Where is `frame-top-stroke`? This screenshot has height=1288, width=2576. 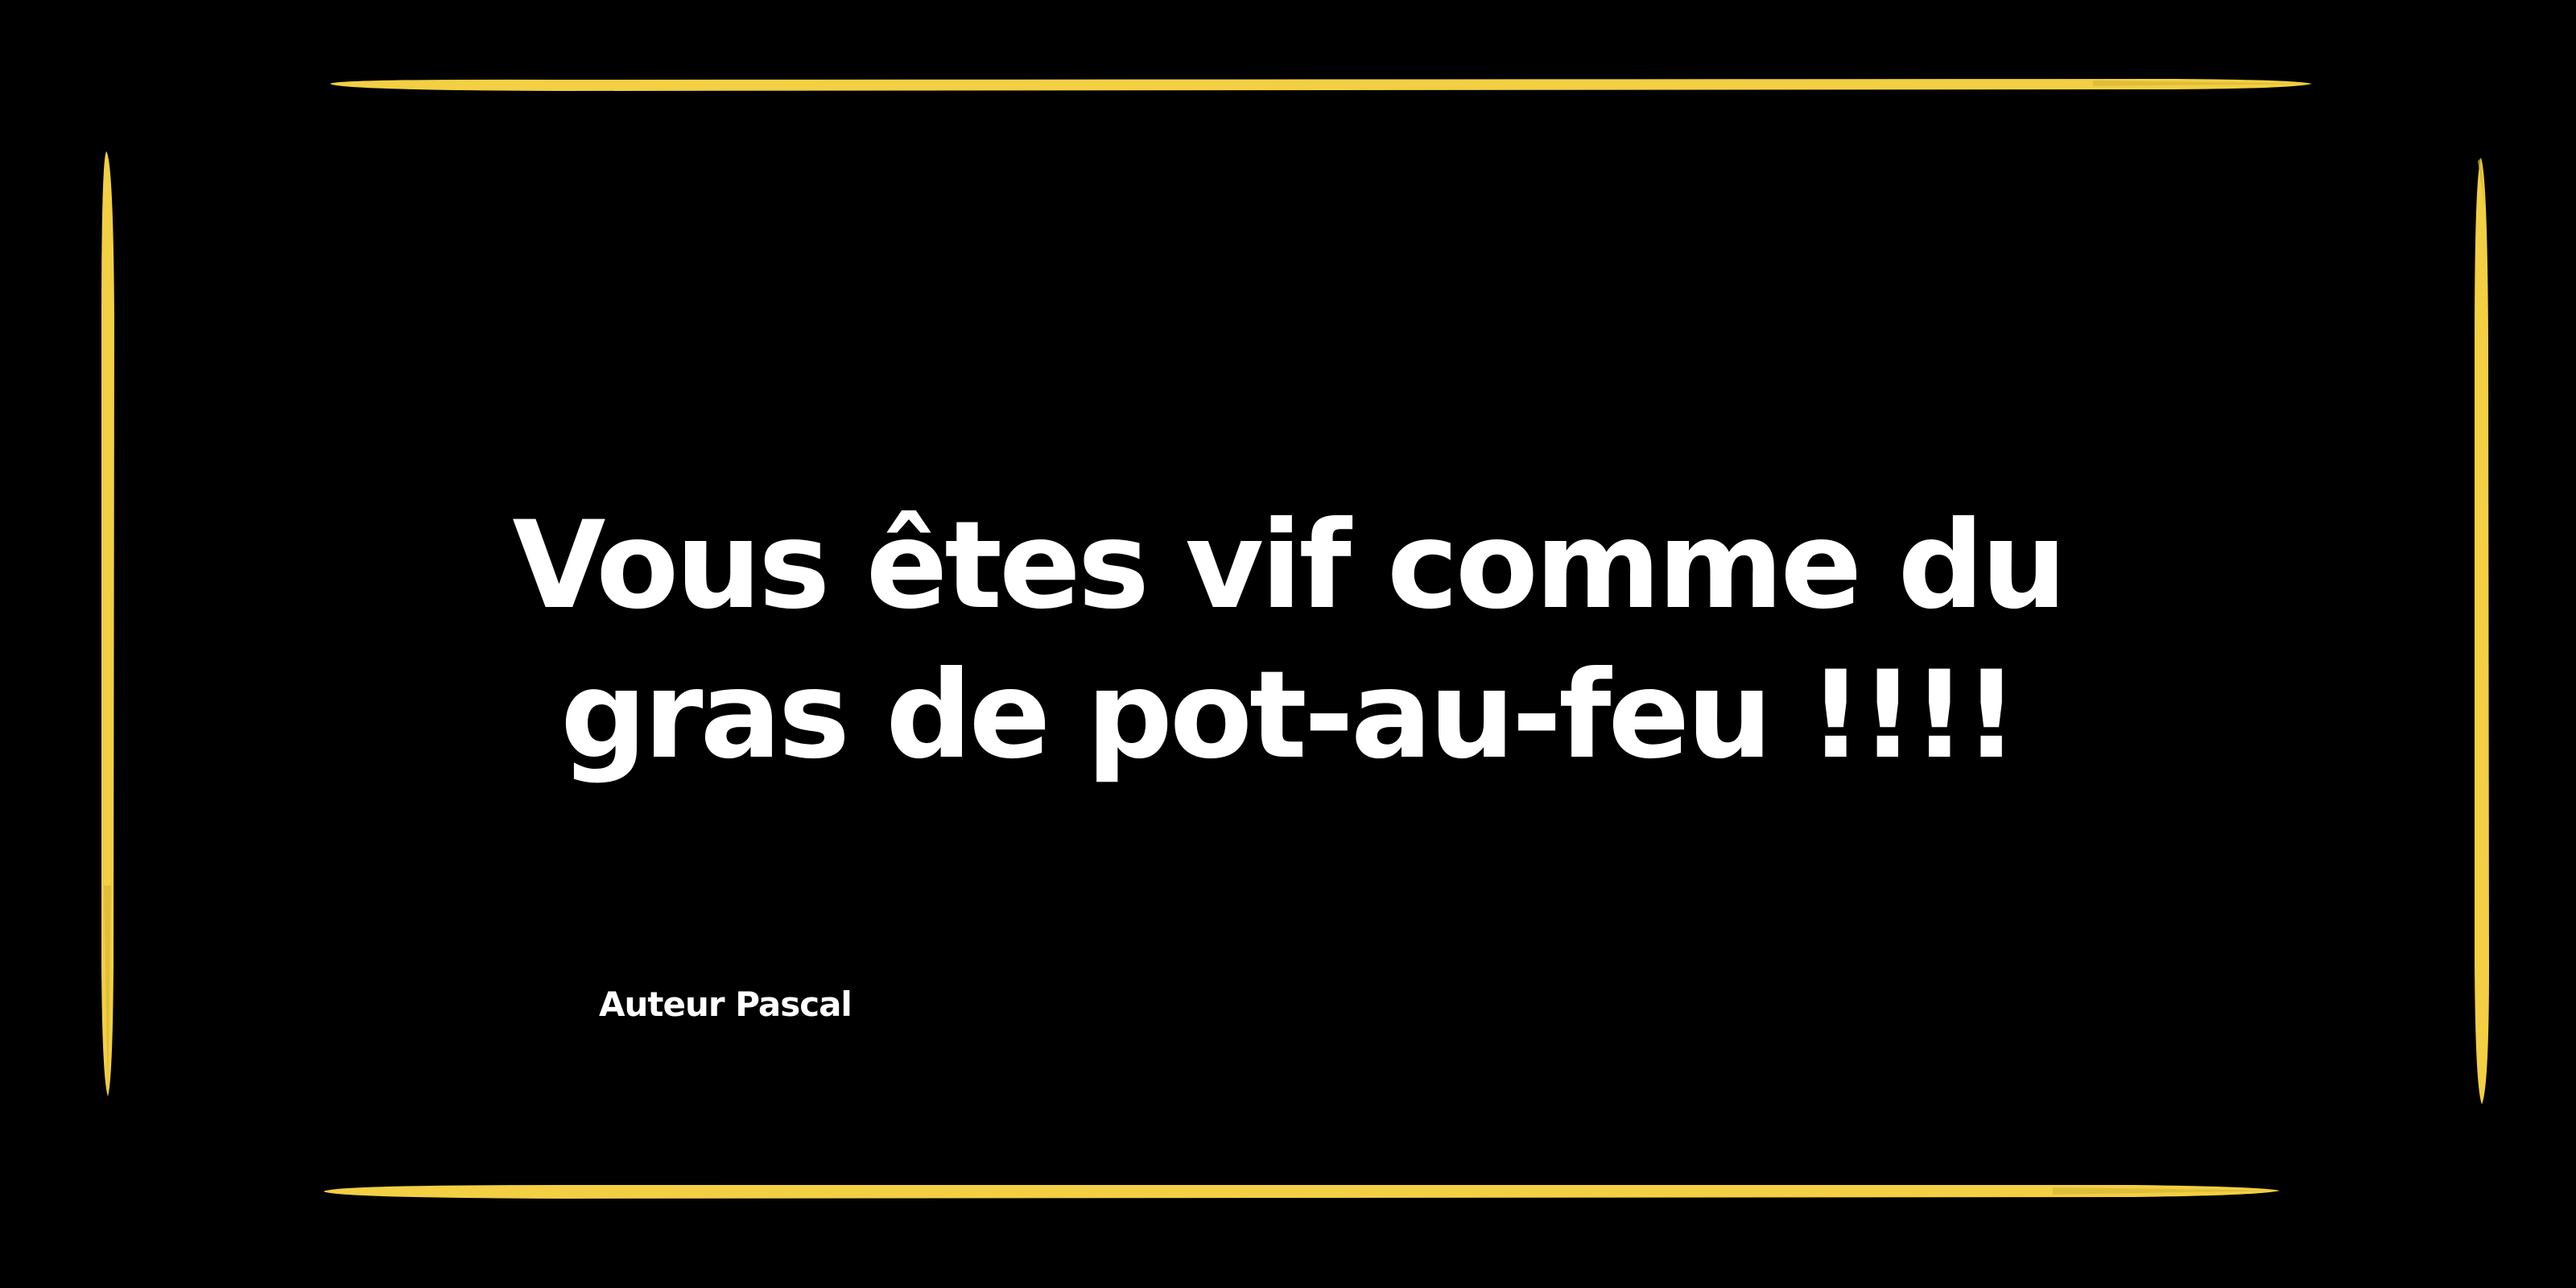
frame-top-stroke is located at coordinates (1321, 85).